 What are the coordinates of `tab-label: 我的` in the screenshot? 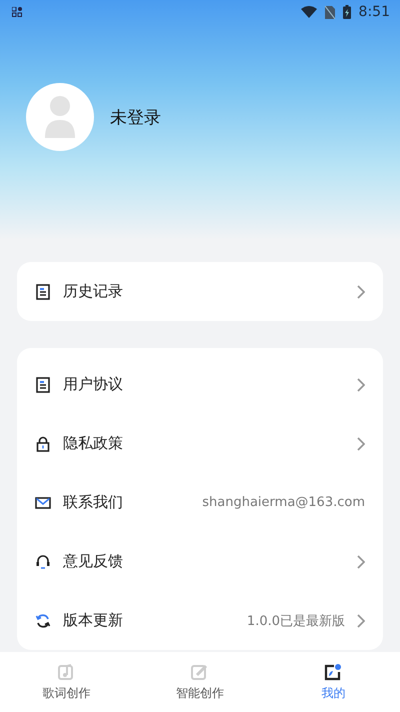 It's located at (333, 693).